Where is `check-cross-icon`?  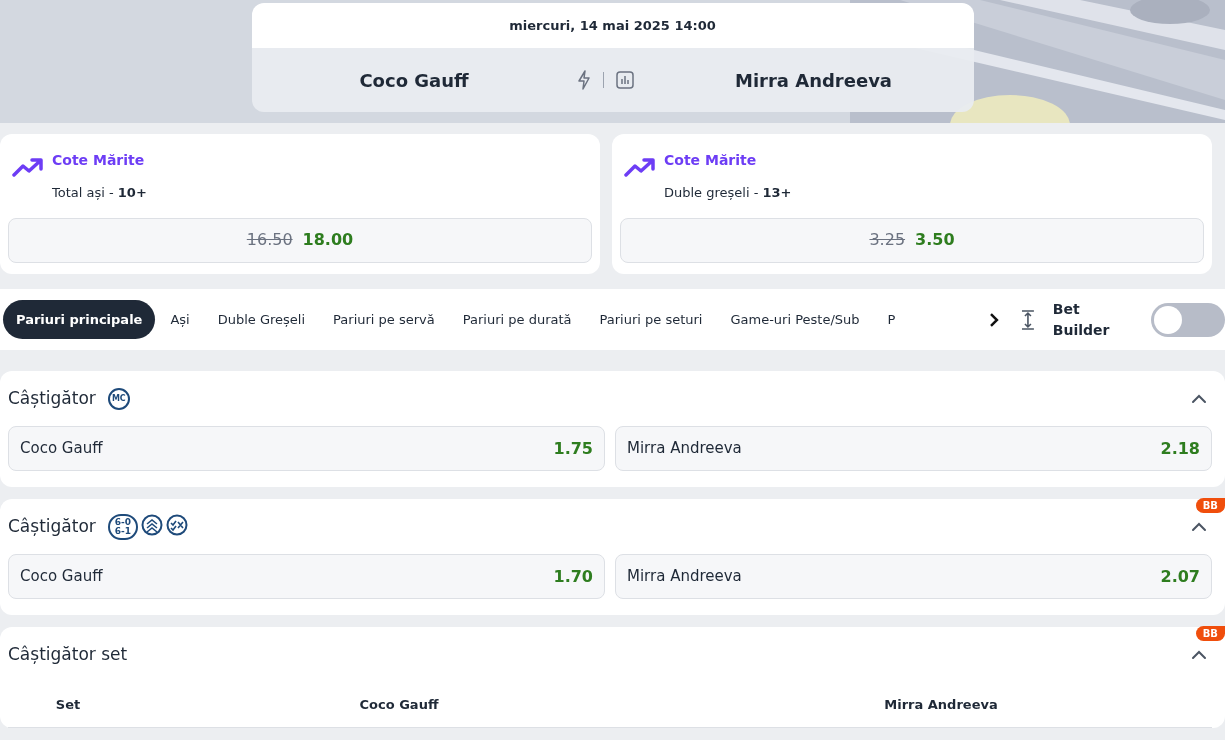 check-cross-icon is located at coordinates (176, 524).